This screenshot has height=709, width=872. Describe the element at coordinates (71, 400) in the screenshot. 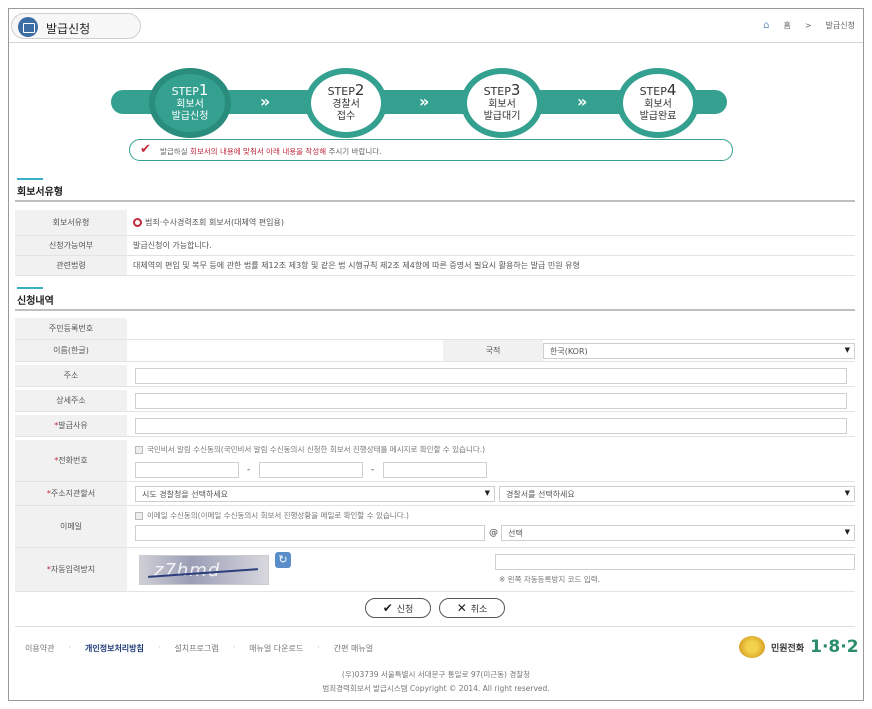

I see `label-address-detail: 상세주소` at that location.